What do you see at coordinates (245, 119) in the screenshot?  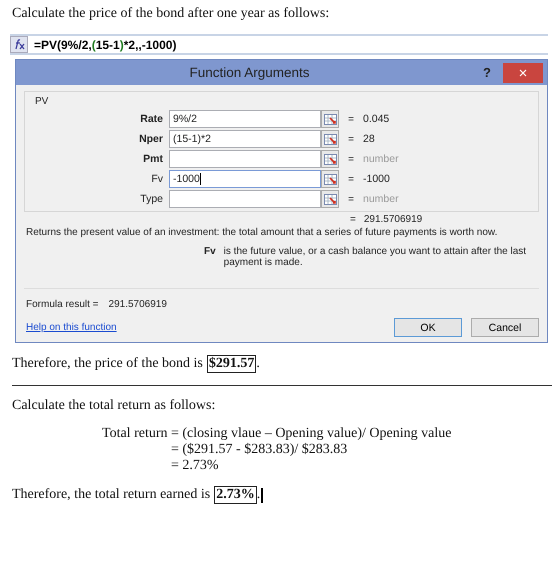 I see `argument-field: 9%/2` at bounding box center [245, 119].